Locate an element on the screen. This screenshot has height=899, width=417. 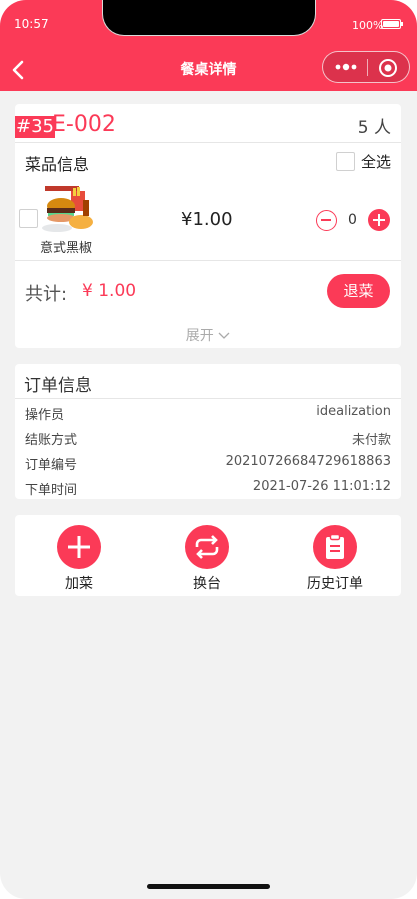
decrease-quantity-icon is located at coordinates (326, 220).